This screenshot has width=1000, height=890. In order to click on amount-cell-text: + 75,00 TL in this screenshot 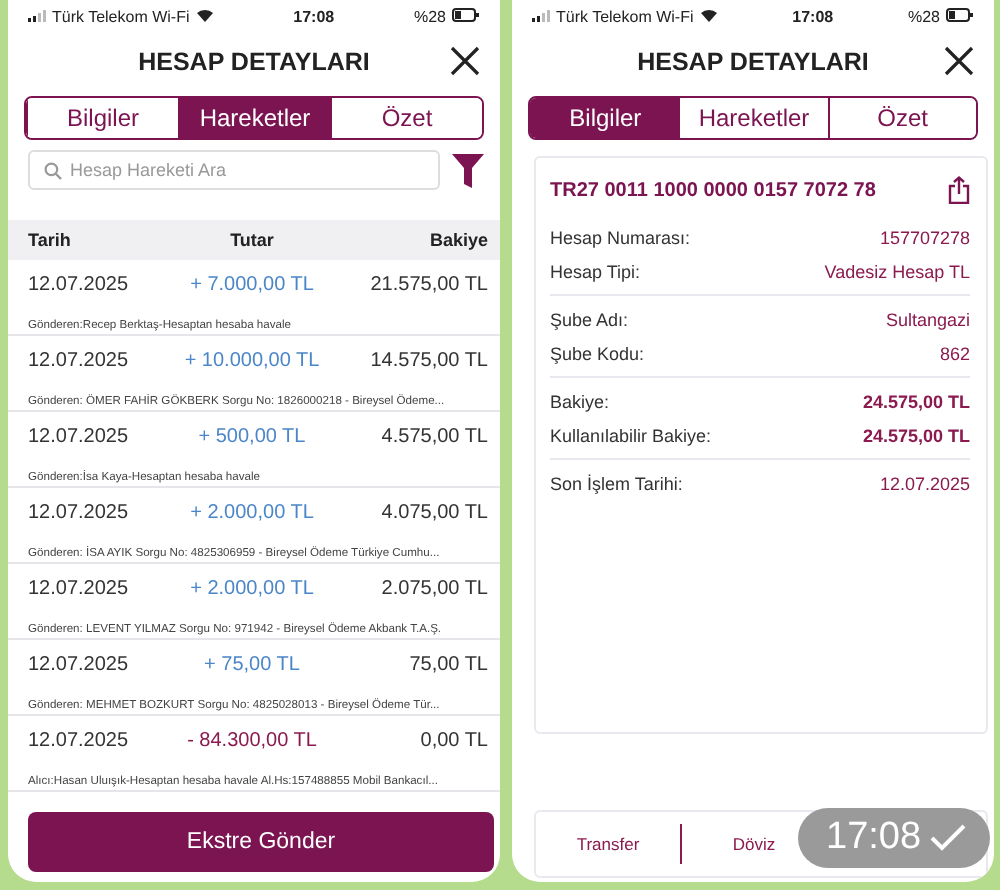, I will do `click(252, 665)`.